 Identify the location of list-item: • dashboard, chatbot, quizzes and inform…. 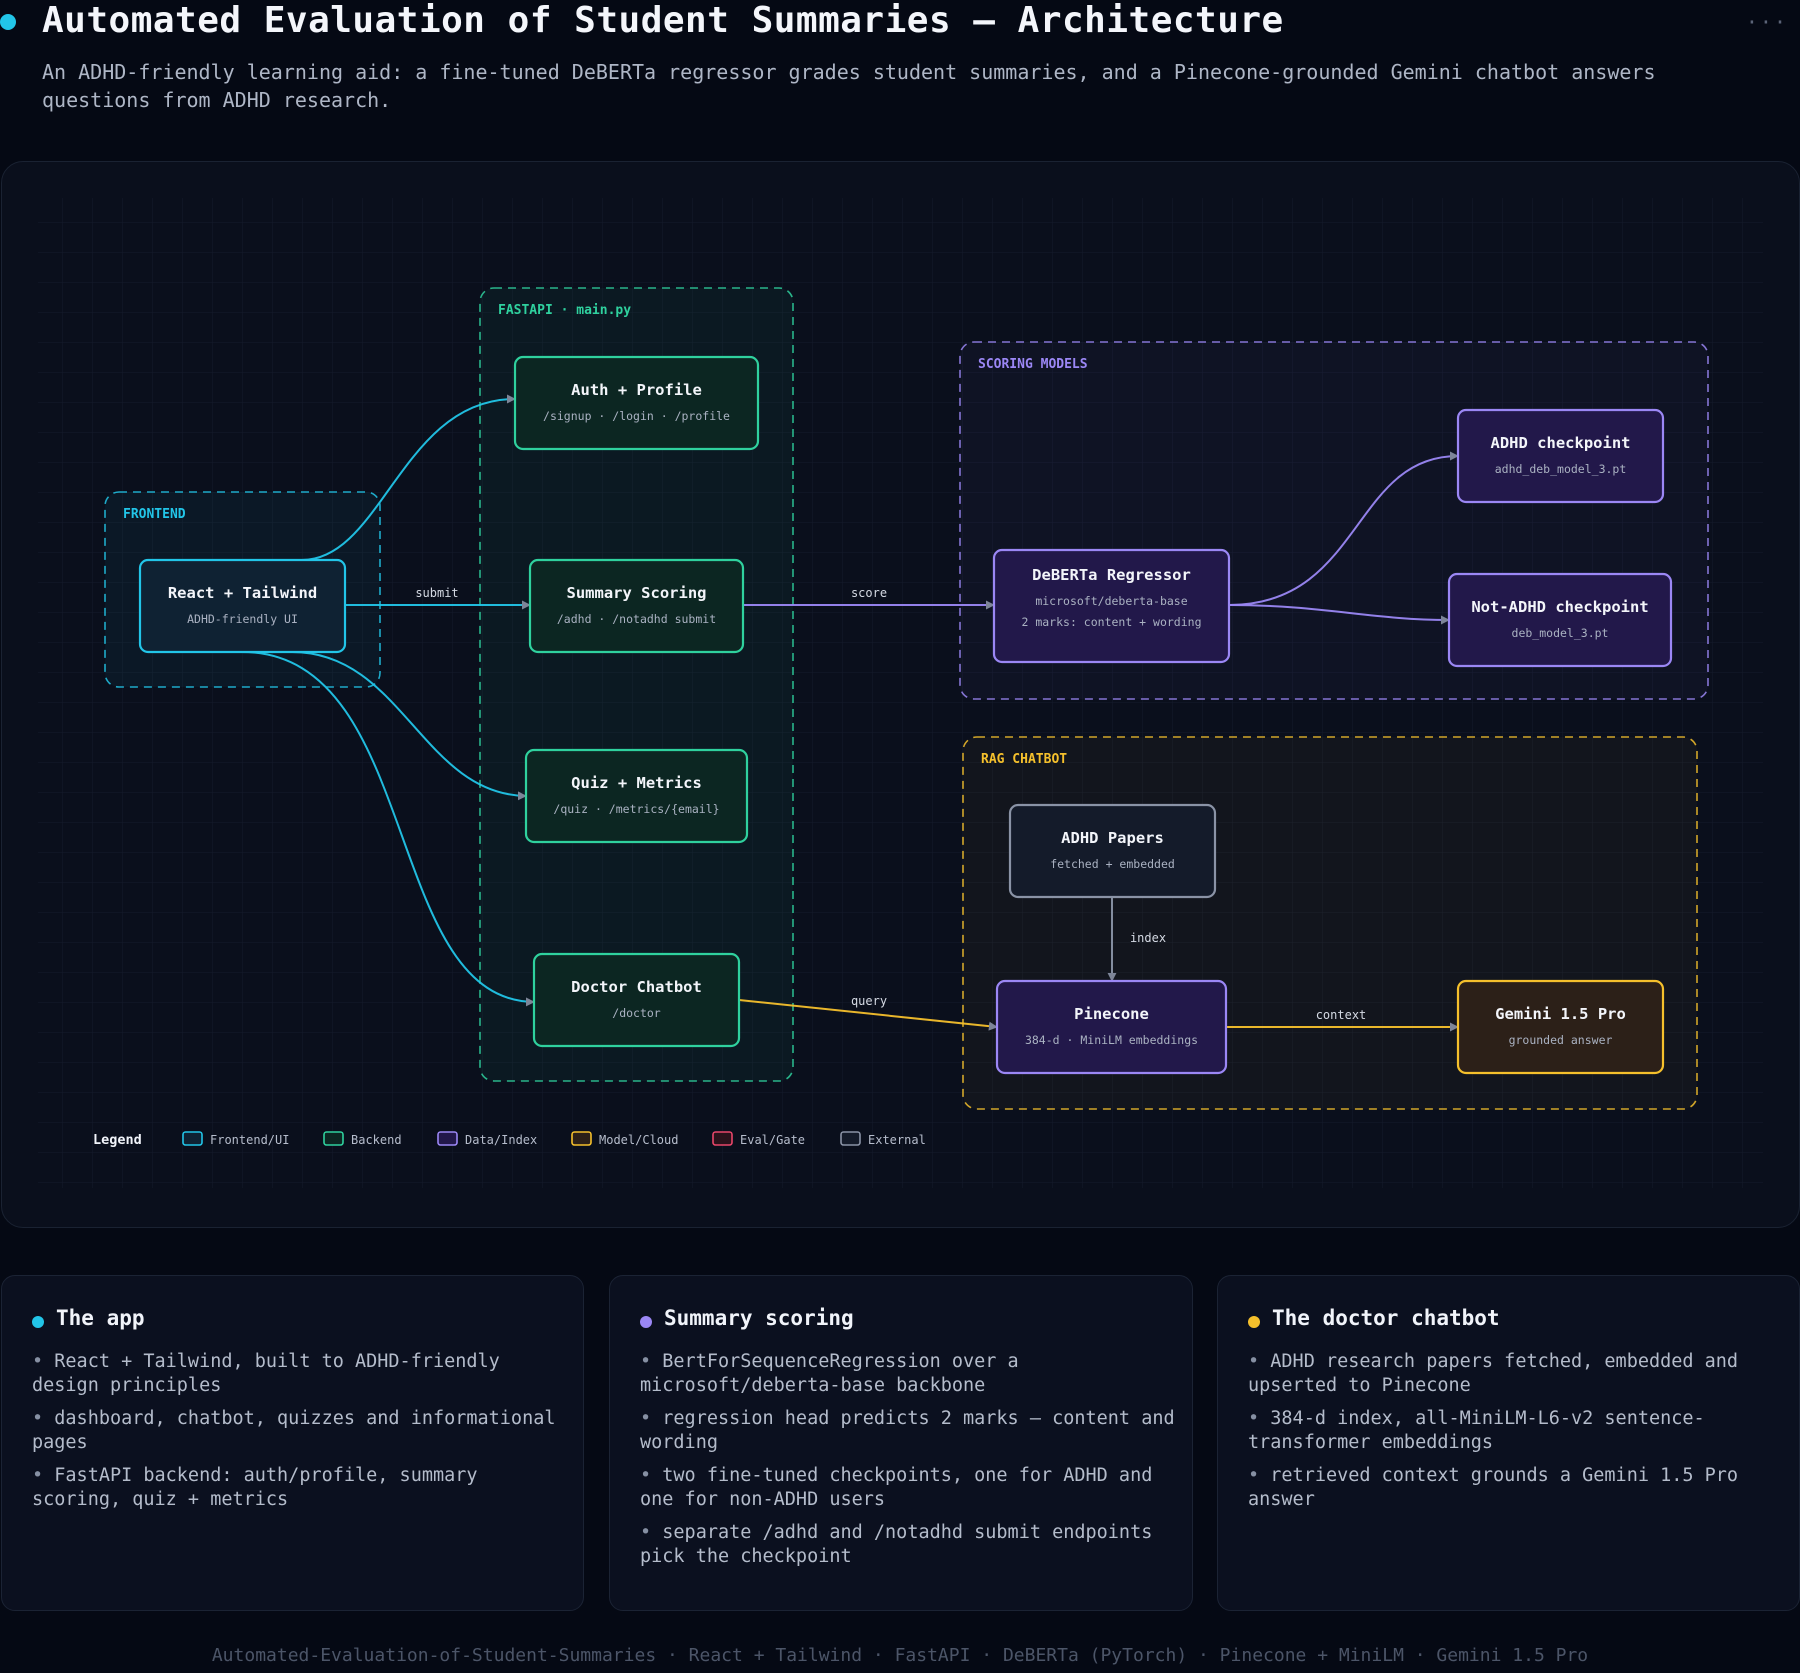
(294, 1430).